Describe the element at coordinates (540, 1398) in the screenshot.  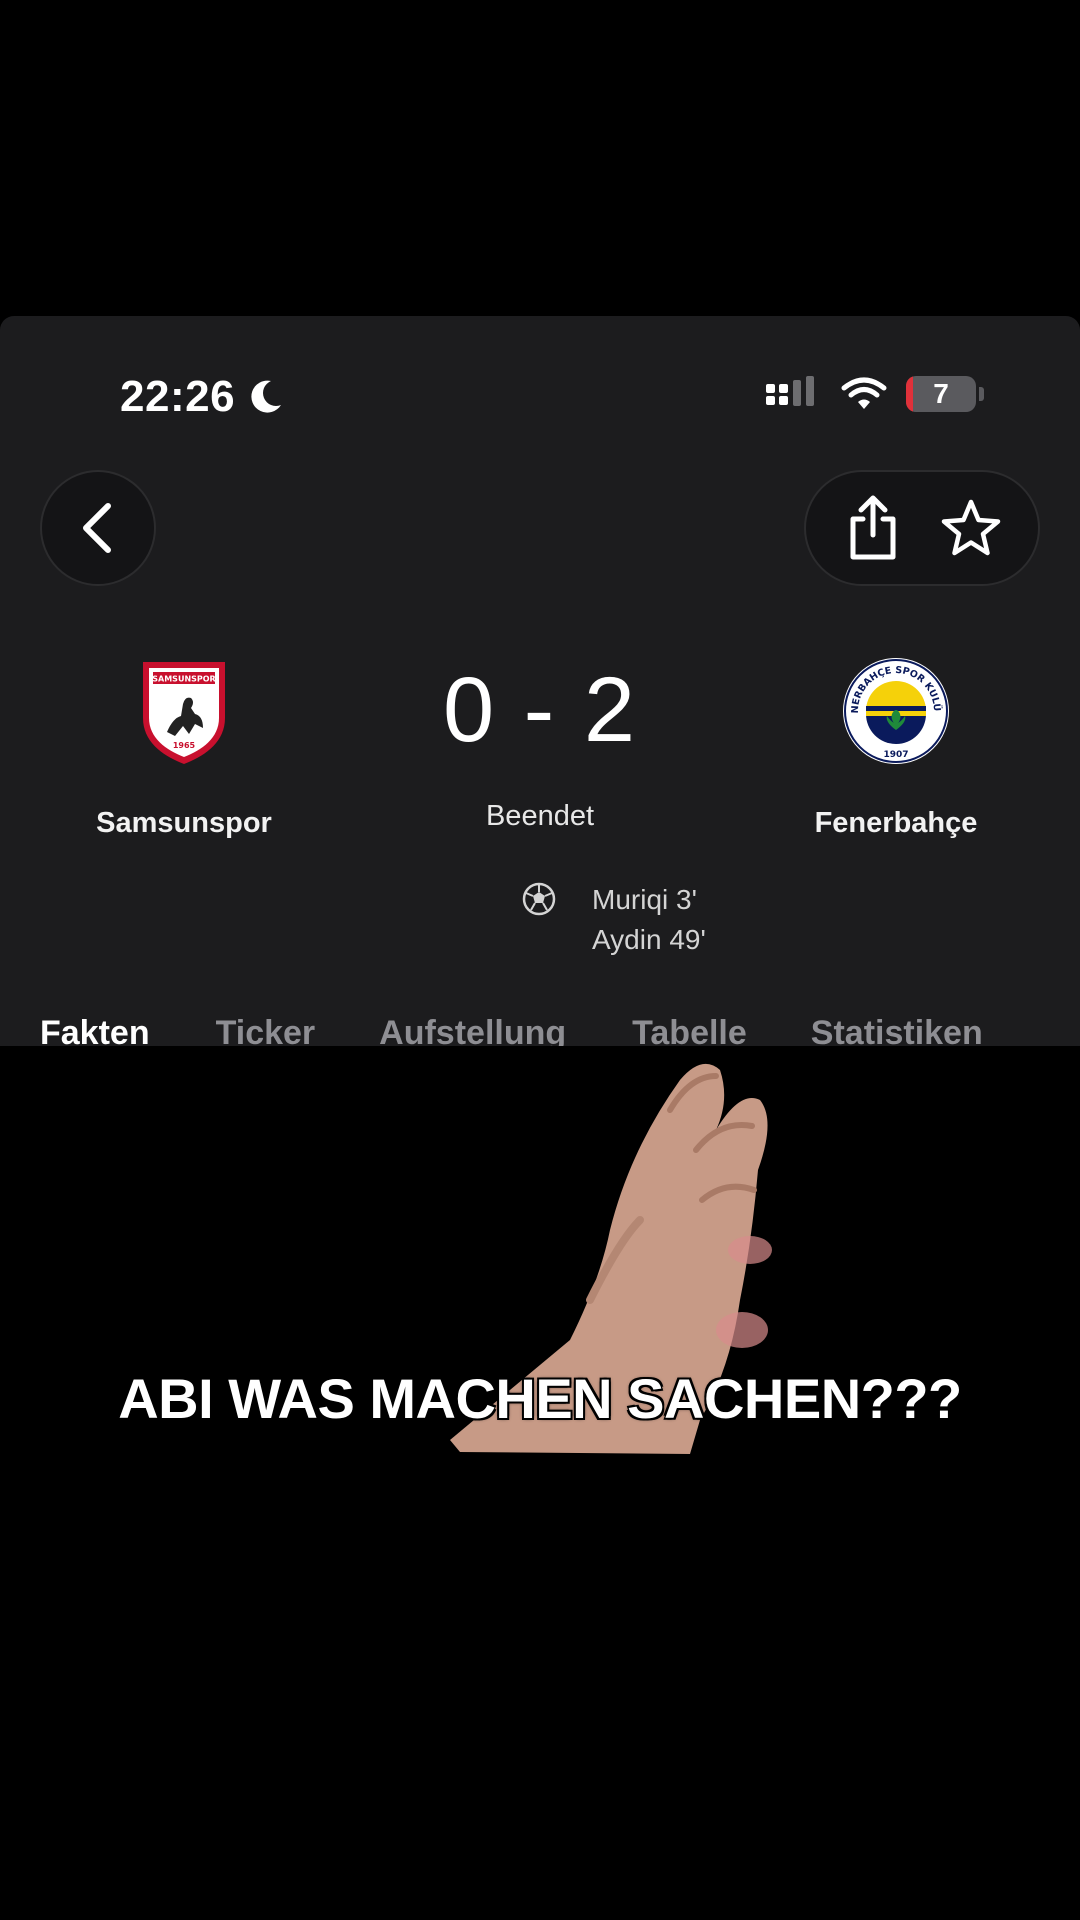
I see `video-caption: ABI WAS MACHEN SACHEN???` at that location.